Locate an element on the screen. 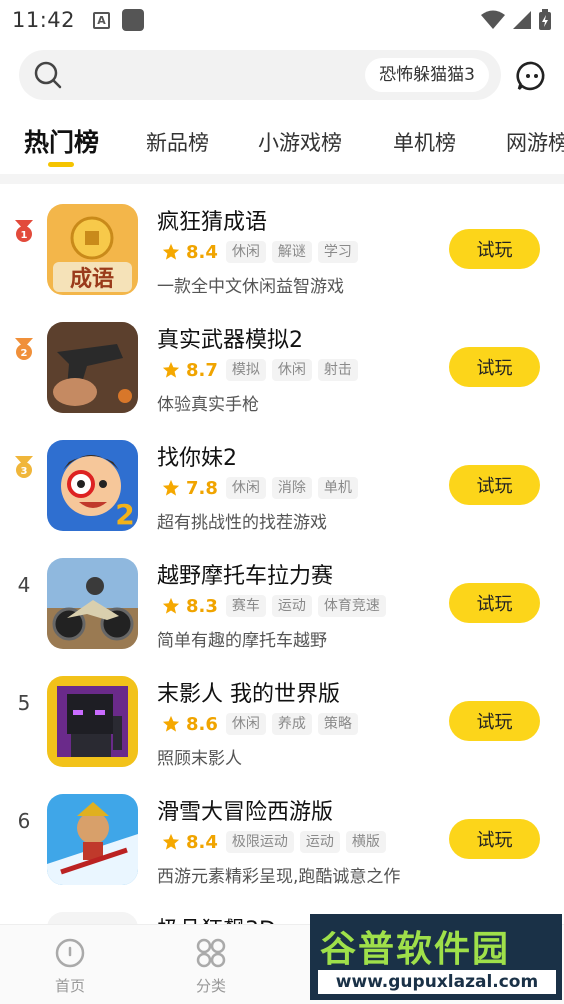 This screenshot has width=564, height=1004. tag: 体育竞速 is located at coordinates (351, 606).